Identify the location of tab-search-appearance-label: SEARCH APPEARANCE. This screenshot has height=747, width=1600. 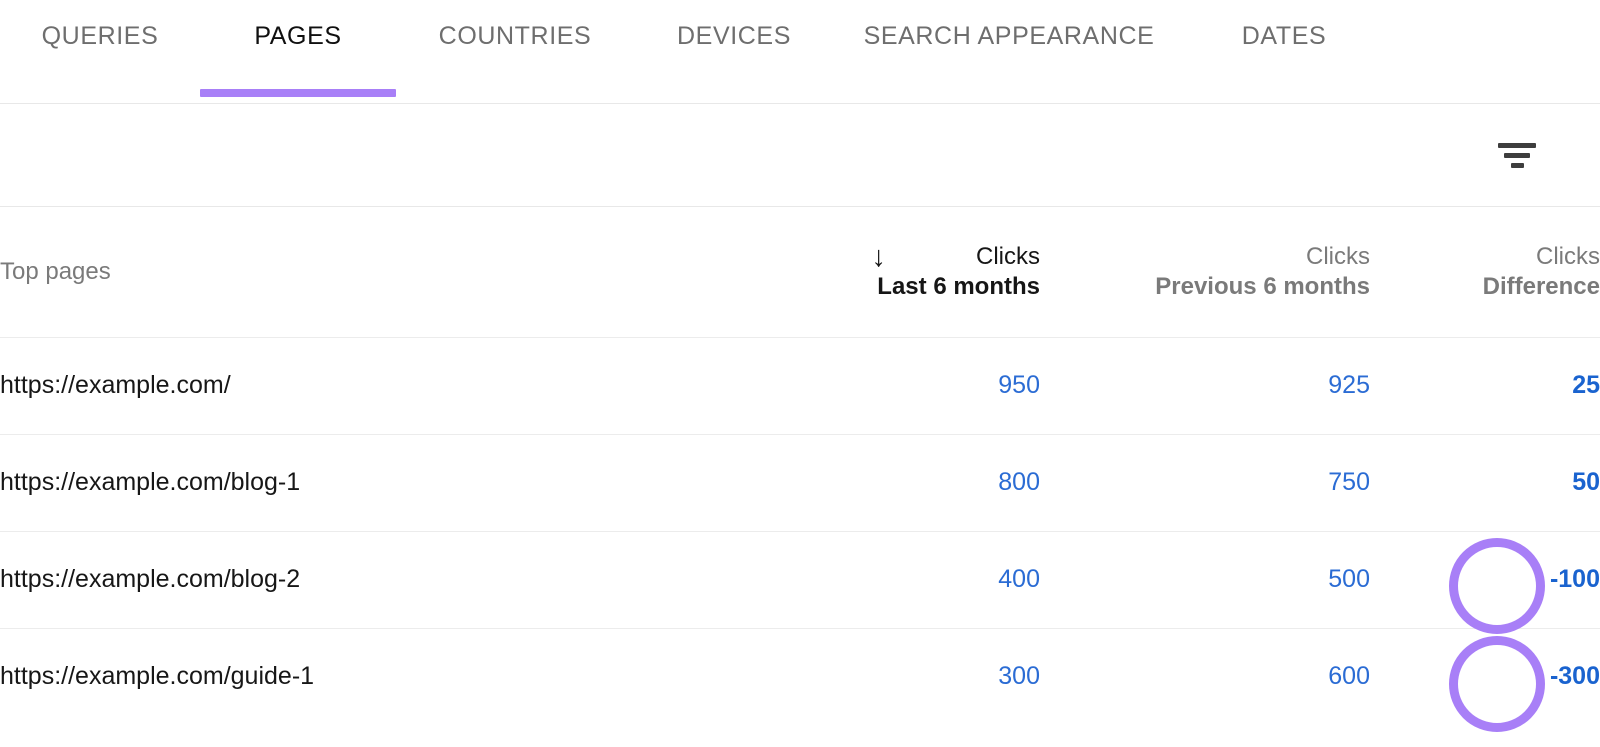
(1009, 36).